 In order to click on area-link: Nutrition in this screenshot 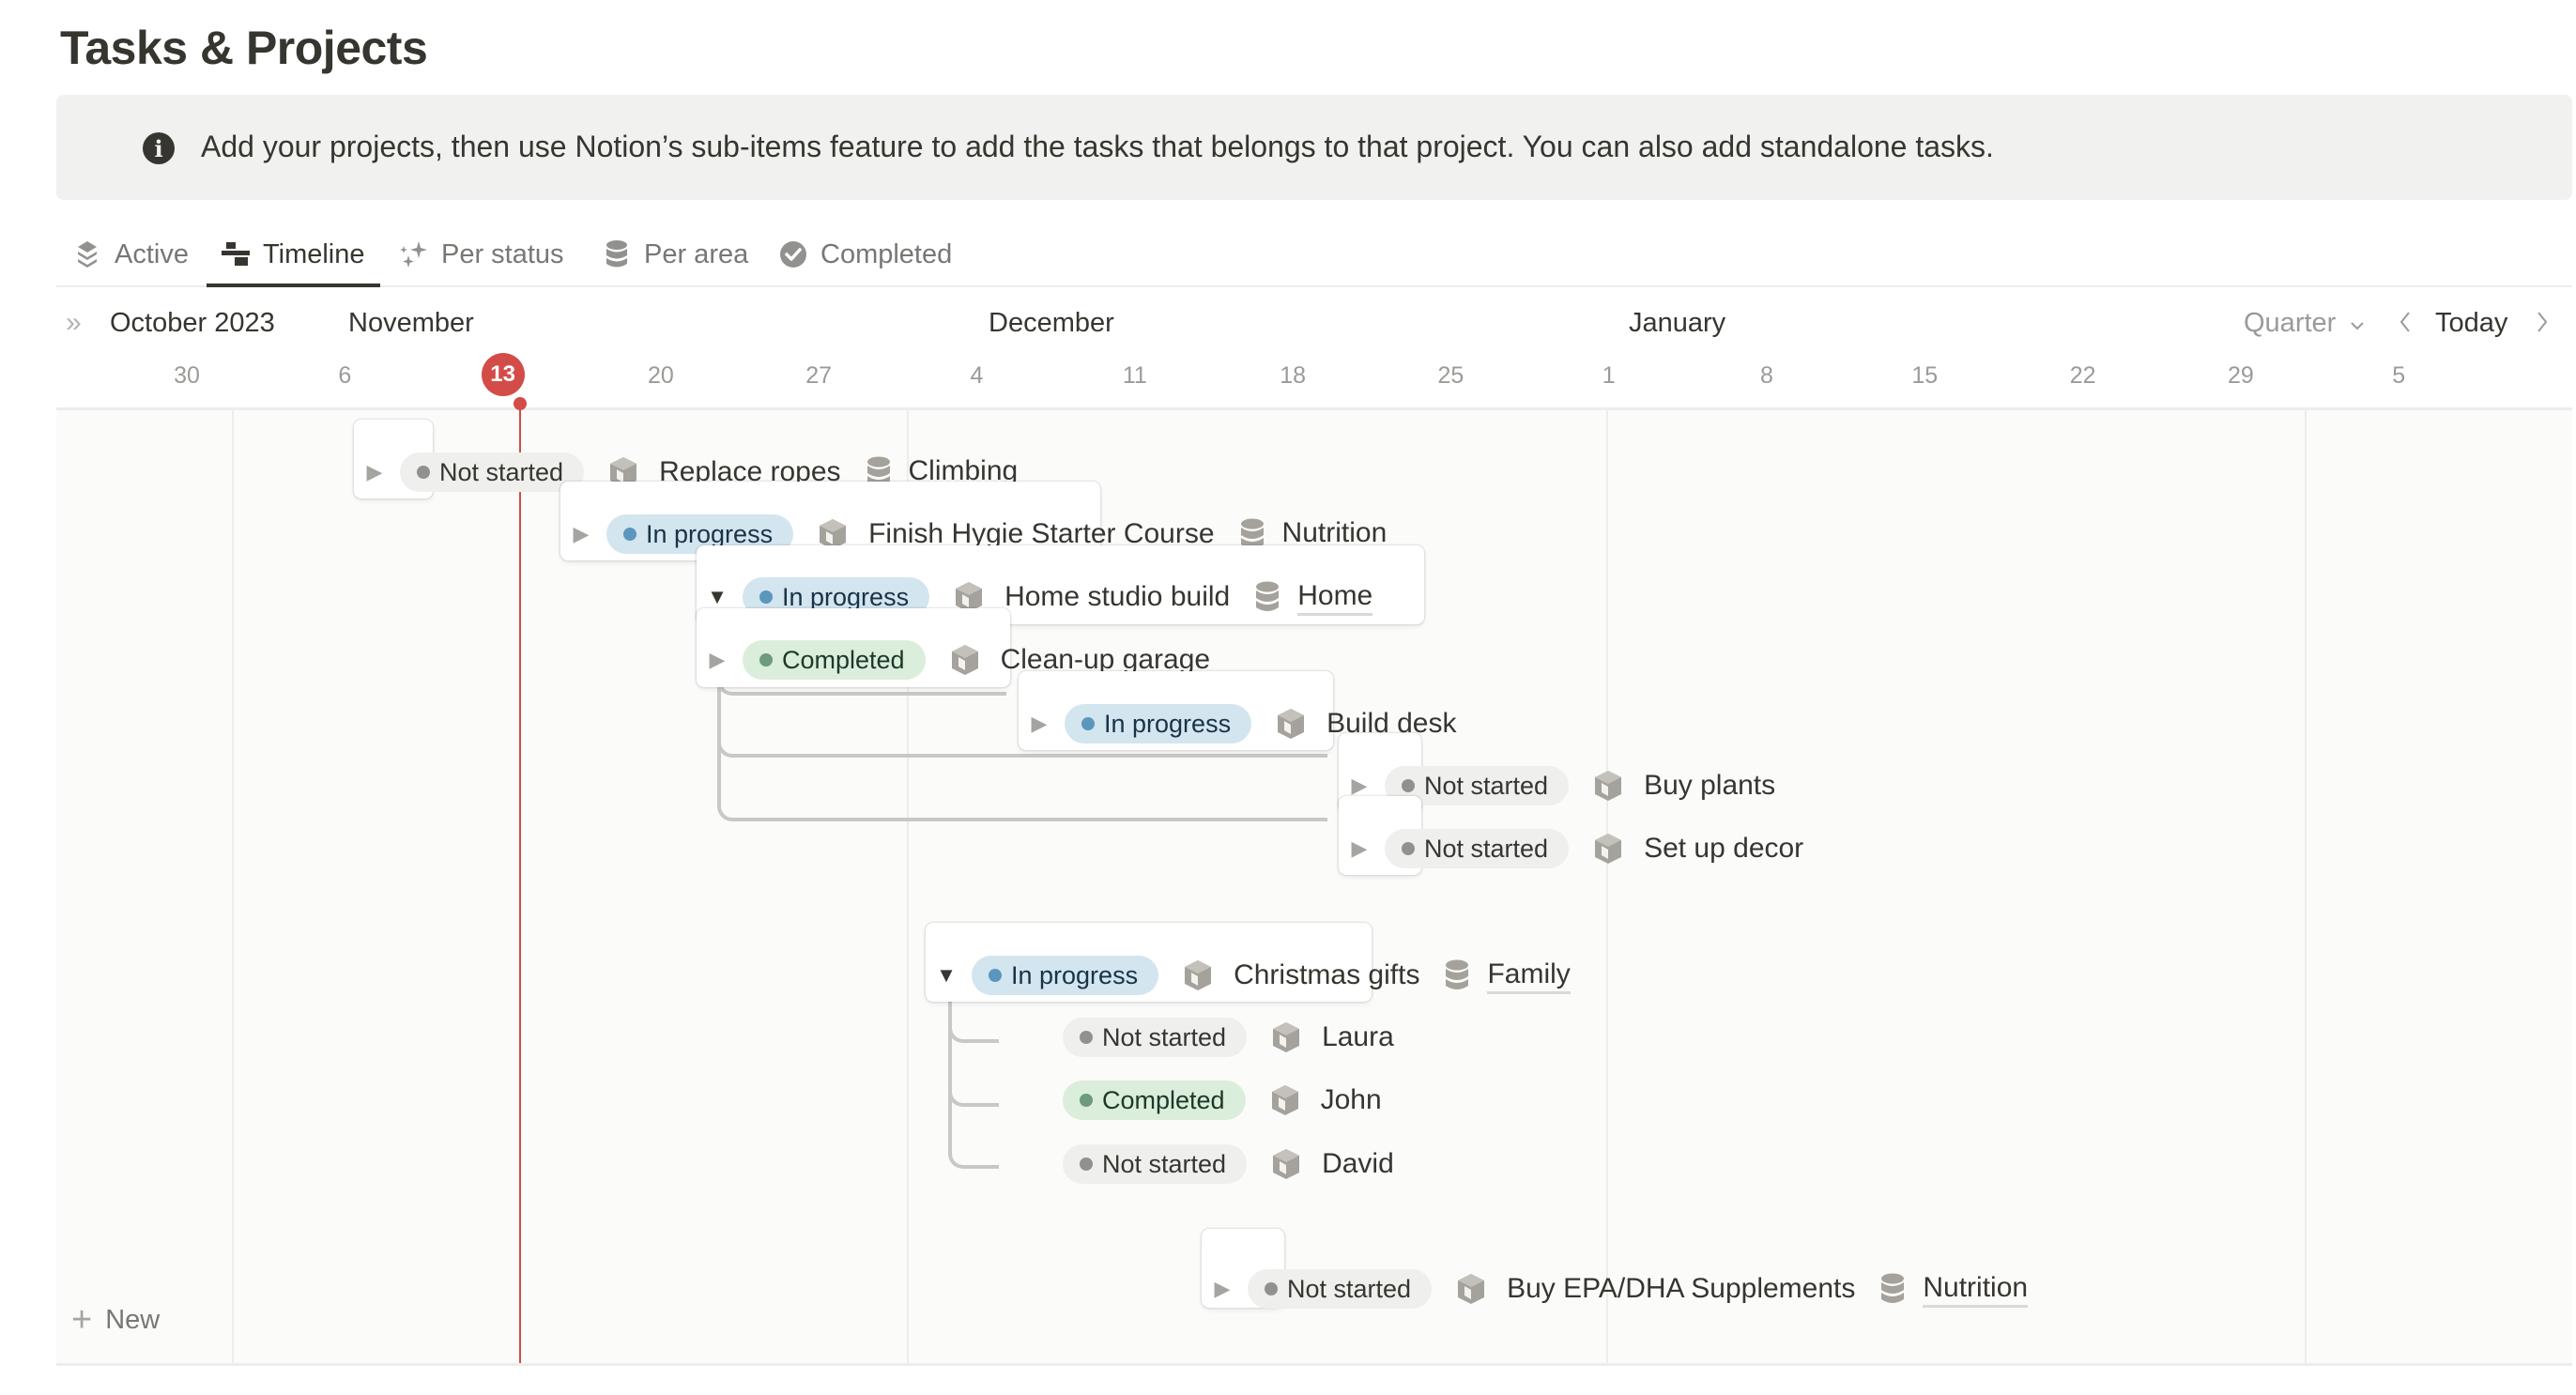, I will do `click(1976, 1289)`.